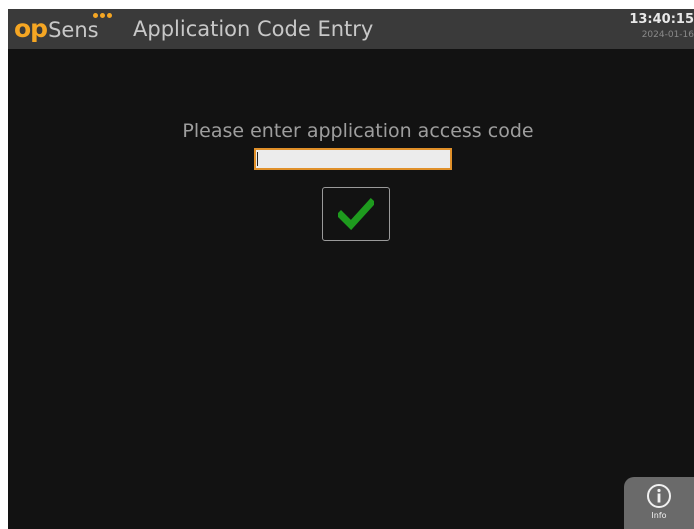 This screenshot has height=529, width=694. Describe the element at coordinates (358, 131) in the screenshot. I see `access-code-prompt: Please enter application access code` at that location.